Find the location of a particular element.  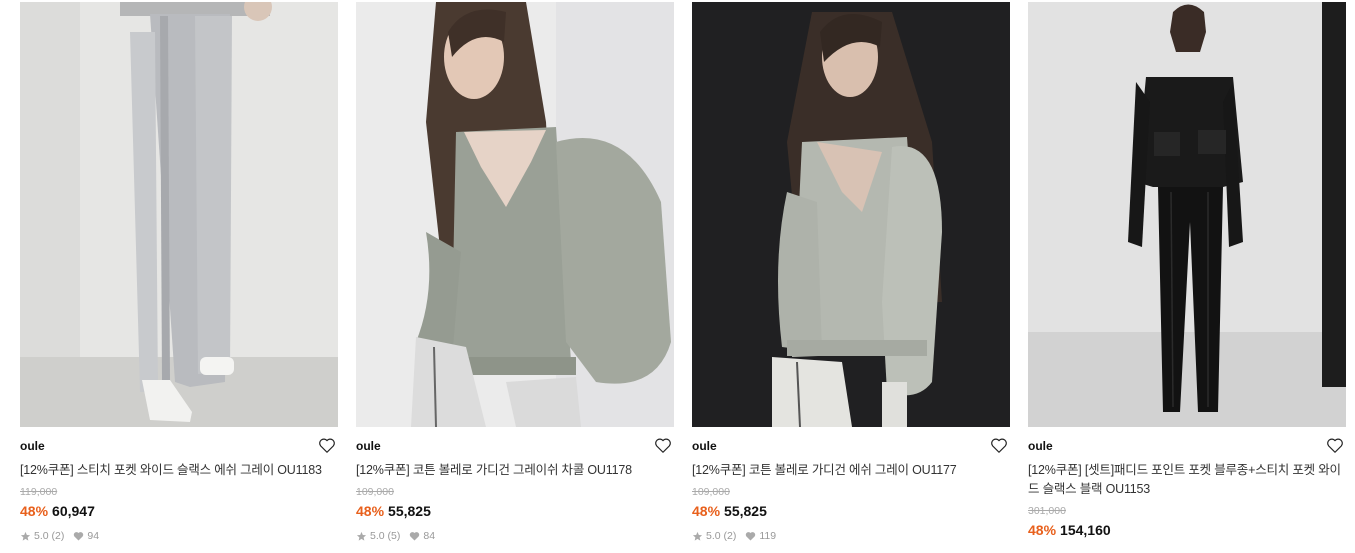

product-title: [12%쿠폰] 코튼 볼레로 가디건 에쉬 그레이 OU1177 is located at coordinates (851, 470).